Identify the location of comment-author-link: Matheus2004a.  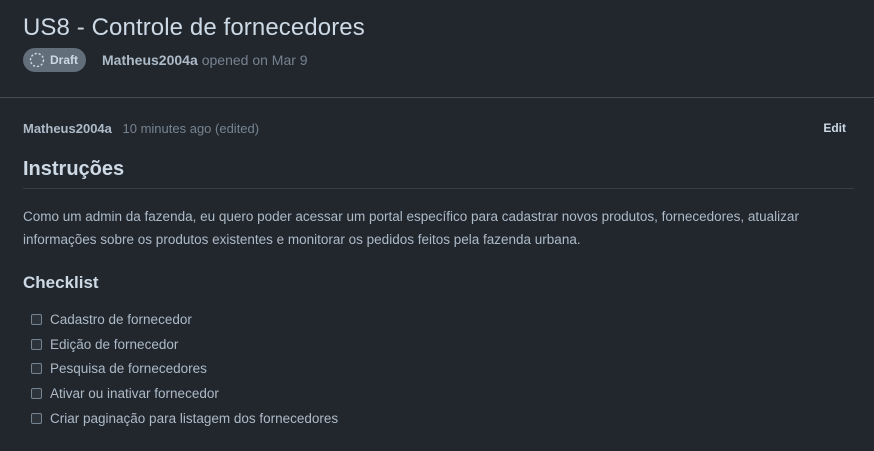
(67, 128).